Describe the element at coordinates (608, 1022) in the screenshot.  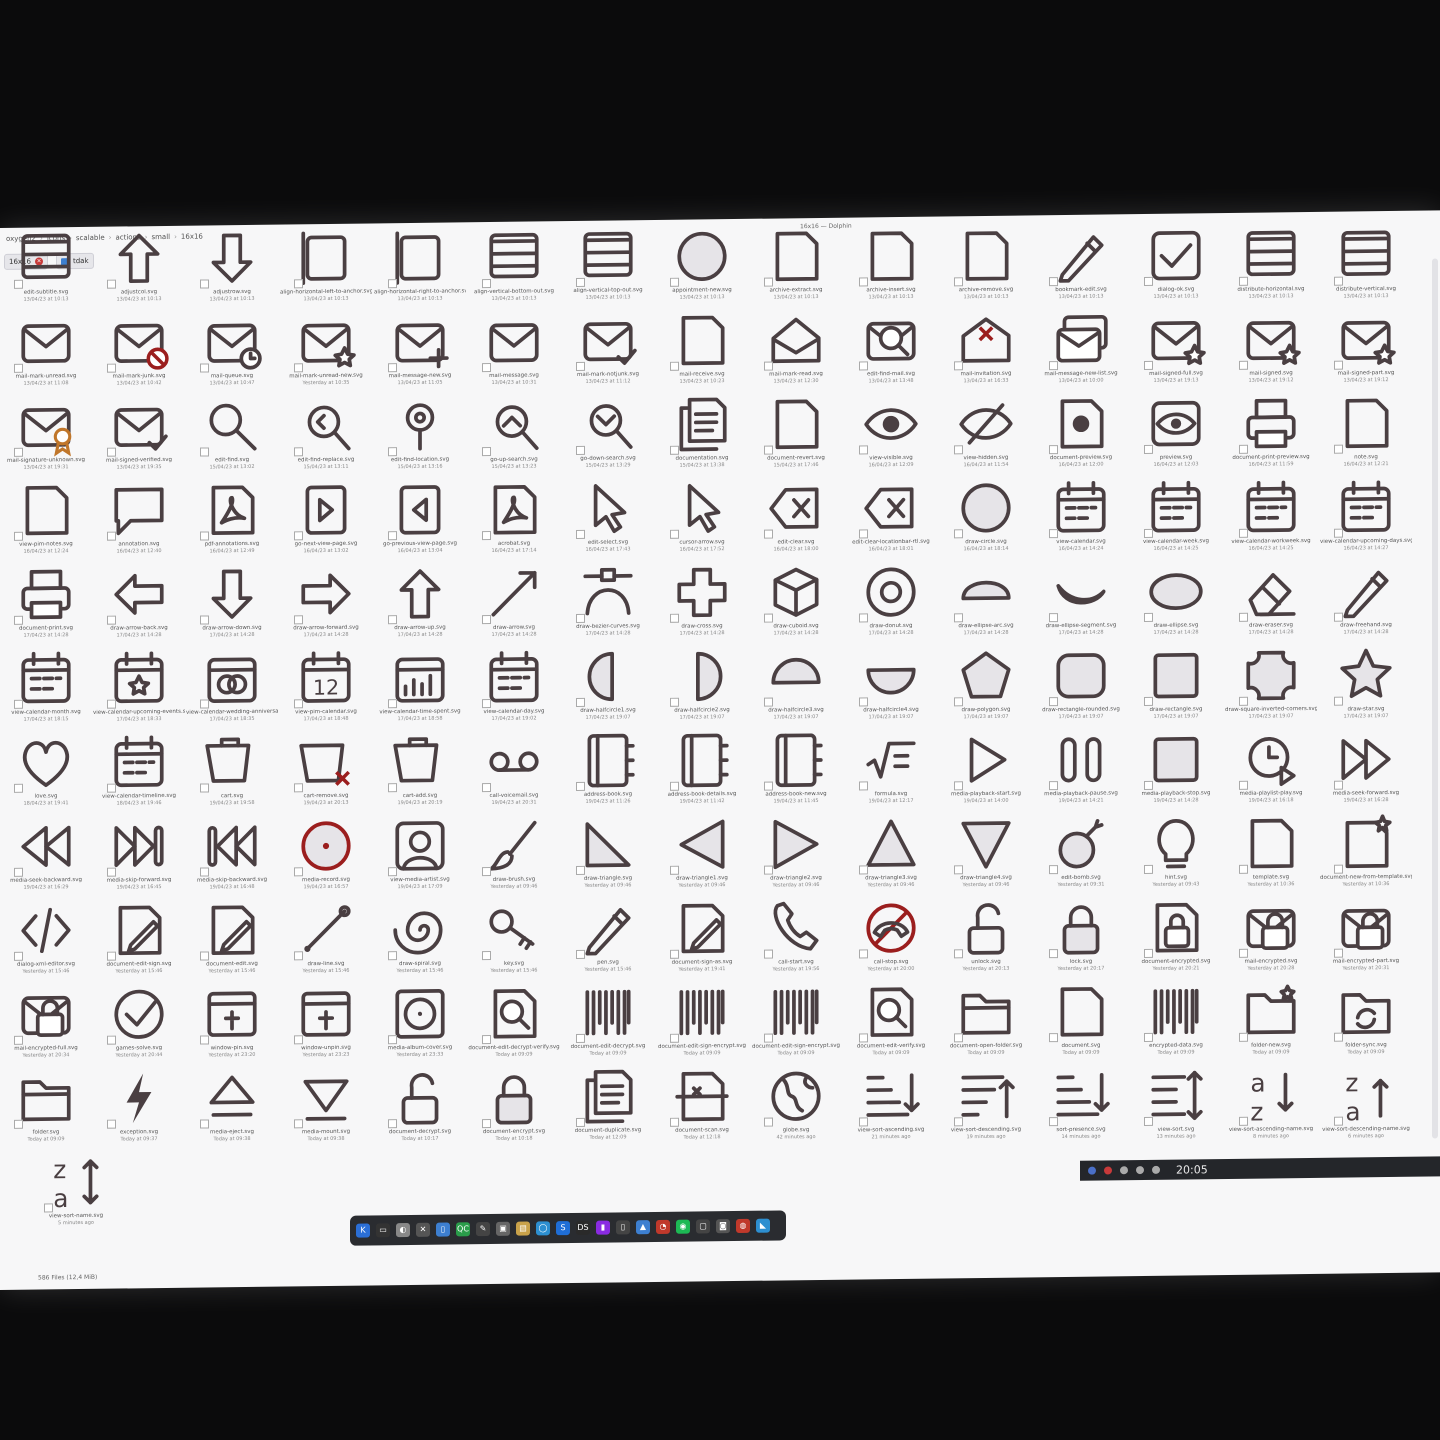
I see `file-item: document-edit-decrypt.svg Today at 09:09` at that location.